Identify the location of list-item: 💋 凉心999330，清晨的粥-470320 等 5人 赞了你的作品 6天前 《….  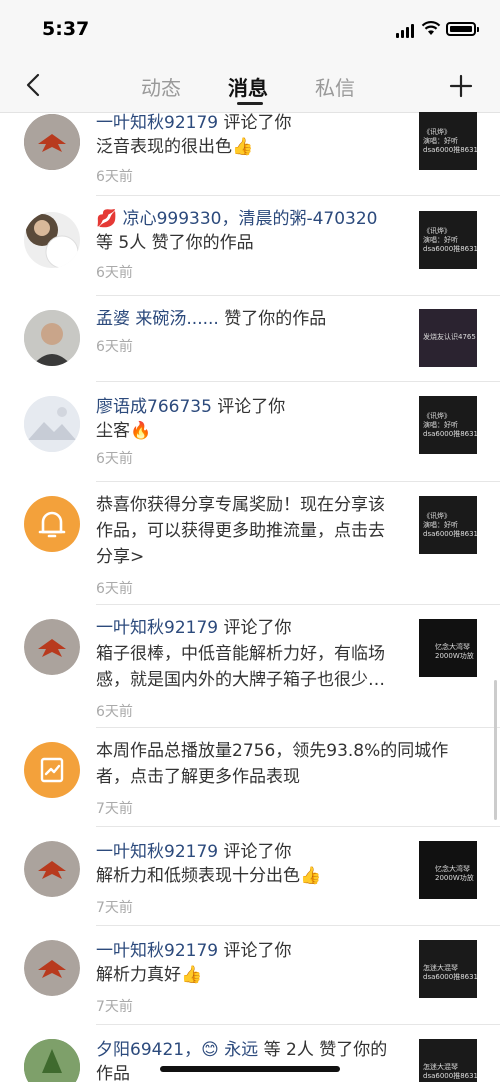
(250, 246).